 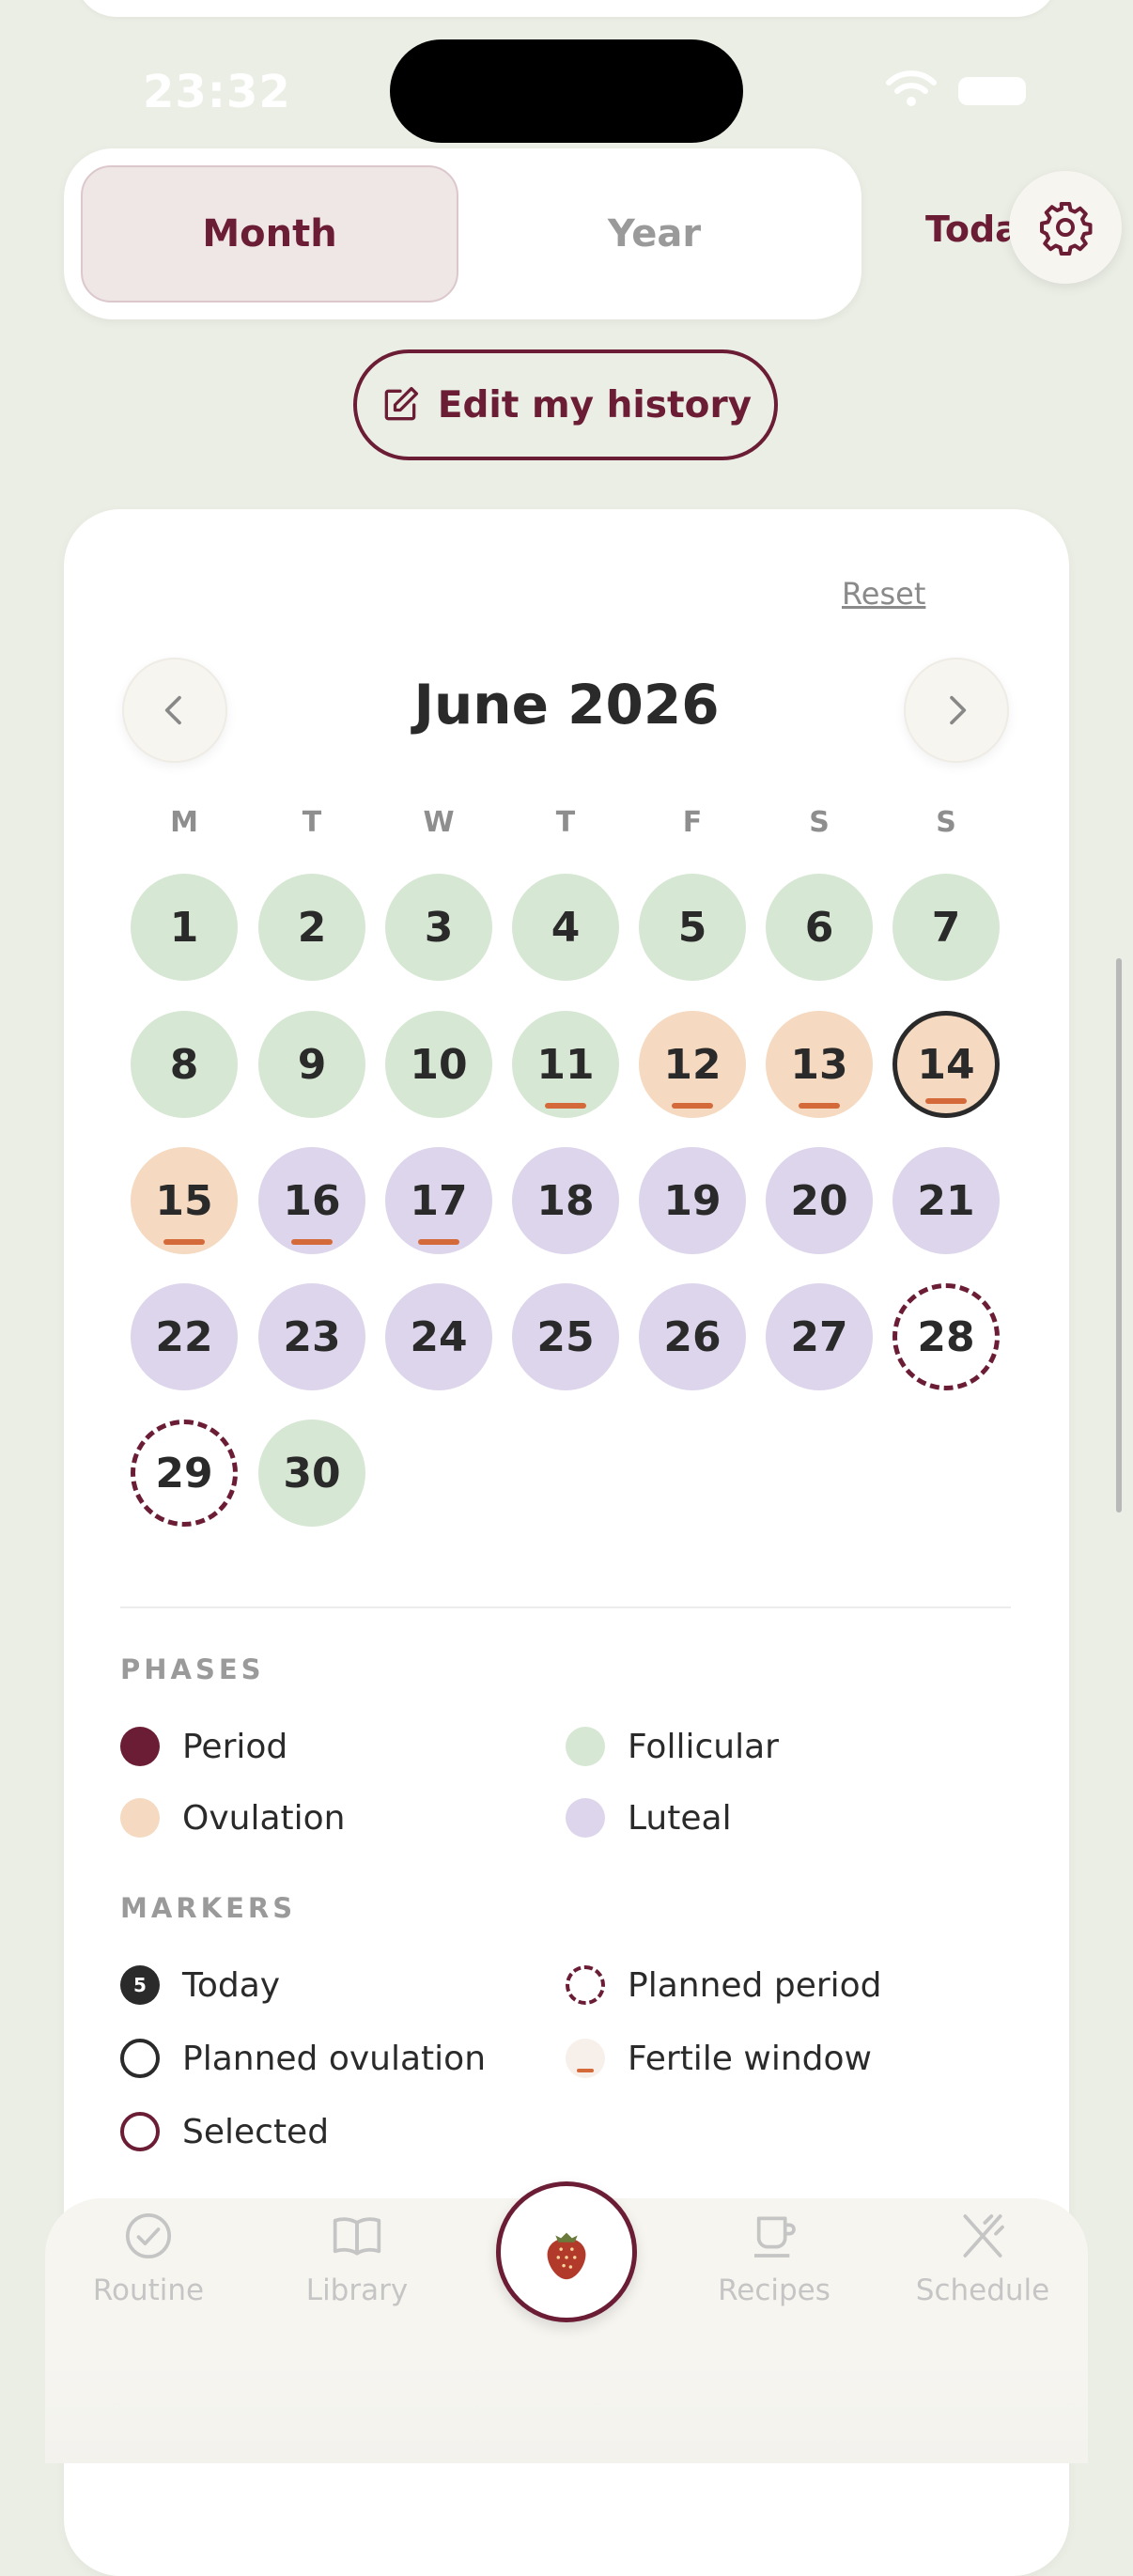 What do you see at coordinates (256, 2132) in the screenshot?
I see `legend-selected-label: Selected` at bounding box center [256, 2132].